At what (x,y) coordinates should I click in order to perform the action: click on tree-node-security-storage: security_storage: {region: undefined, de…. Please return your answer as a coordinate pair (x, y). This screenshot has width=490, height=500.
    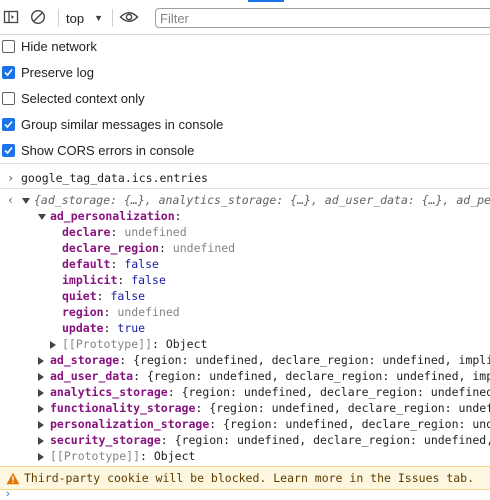
    Looking at the image, I should click on (245, 440).